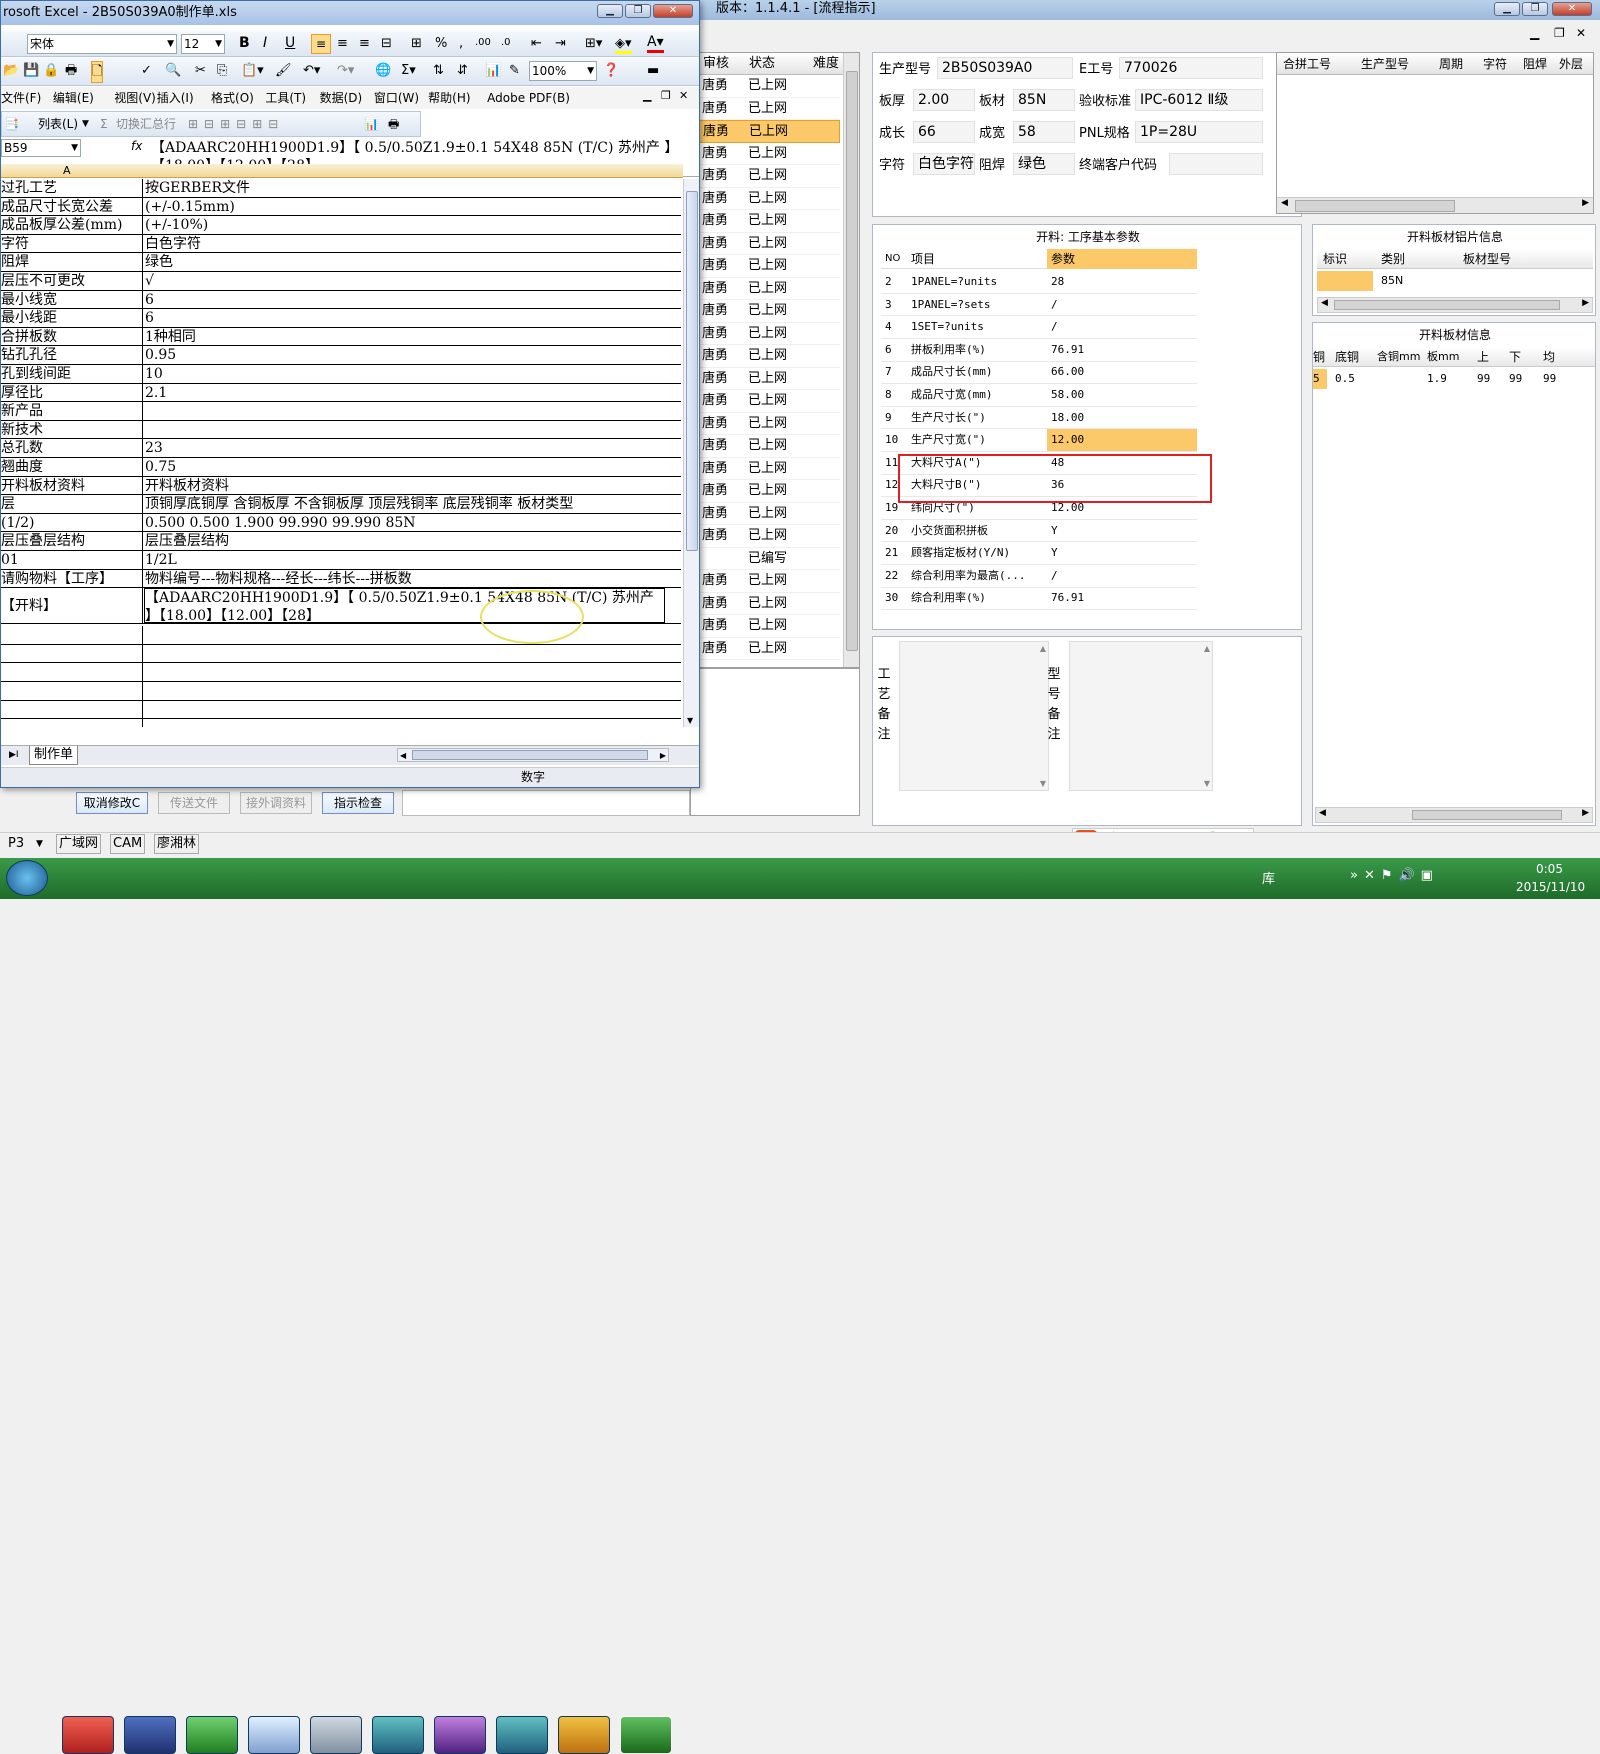  Describe the element at coordinates (72, 299) in the screenshot. I see `cell-a: 最小线宽` at that location.